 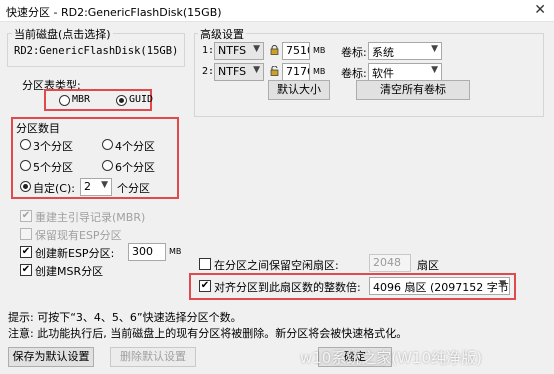 I want to click on keep-esp-checkbox, so click(x=26, y=234).